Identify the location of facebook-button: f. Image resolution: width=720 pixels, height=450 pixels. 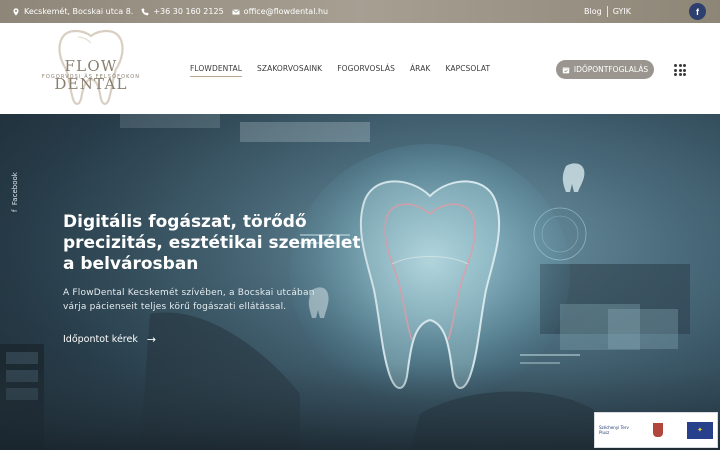
(697, 11).